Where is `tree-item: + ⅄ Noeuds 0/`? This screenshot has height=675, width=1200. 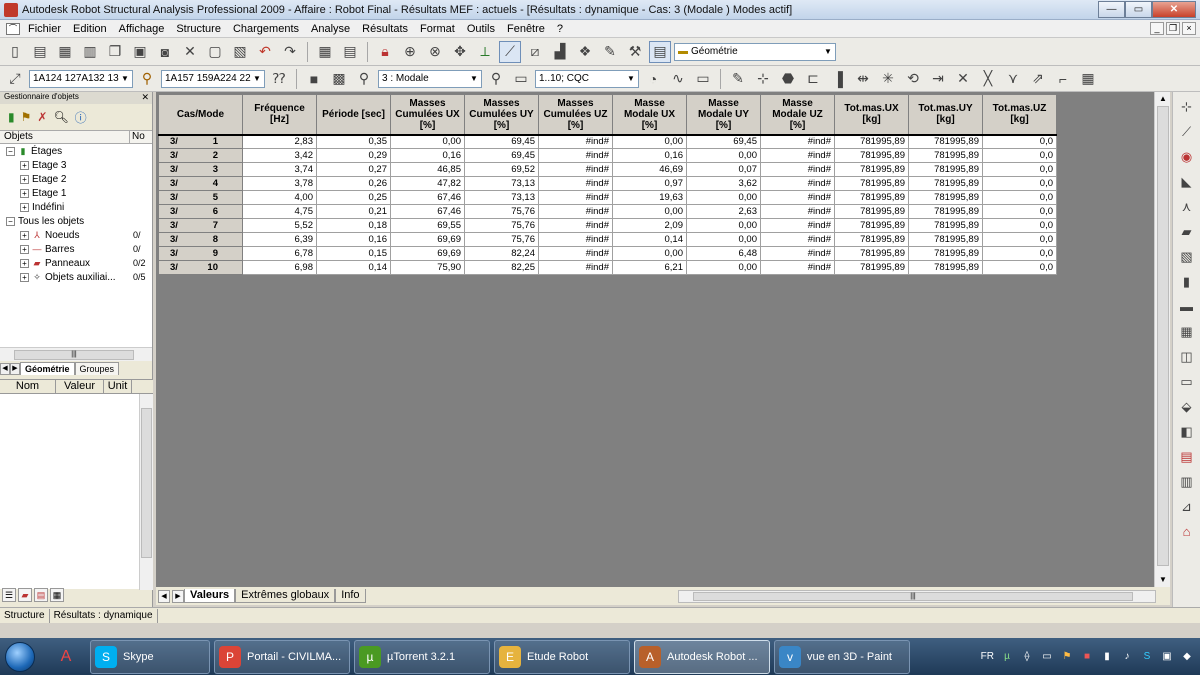
tree-item: + ⅄ Noeuds 0/ is located at coordinates (76, 235).